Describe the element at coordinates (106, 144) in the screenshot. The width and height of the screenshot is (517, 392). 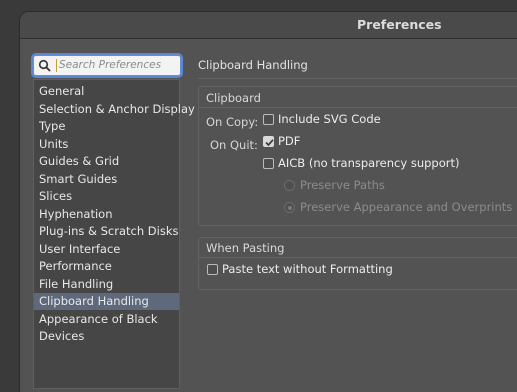
I see `sidebar-item-units: Units` at that location.